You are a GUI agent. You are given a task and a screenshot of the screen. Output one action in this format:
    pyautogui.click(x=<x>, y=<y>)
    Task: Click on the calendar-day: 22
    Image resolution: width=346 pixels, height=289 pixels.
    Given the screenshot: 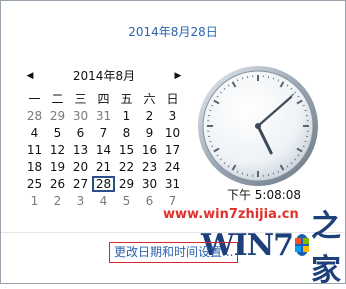 What is the action you would take?
    pyautogui.click(x=126, y=167)
    